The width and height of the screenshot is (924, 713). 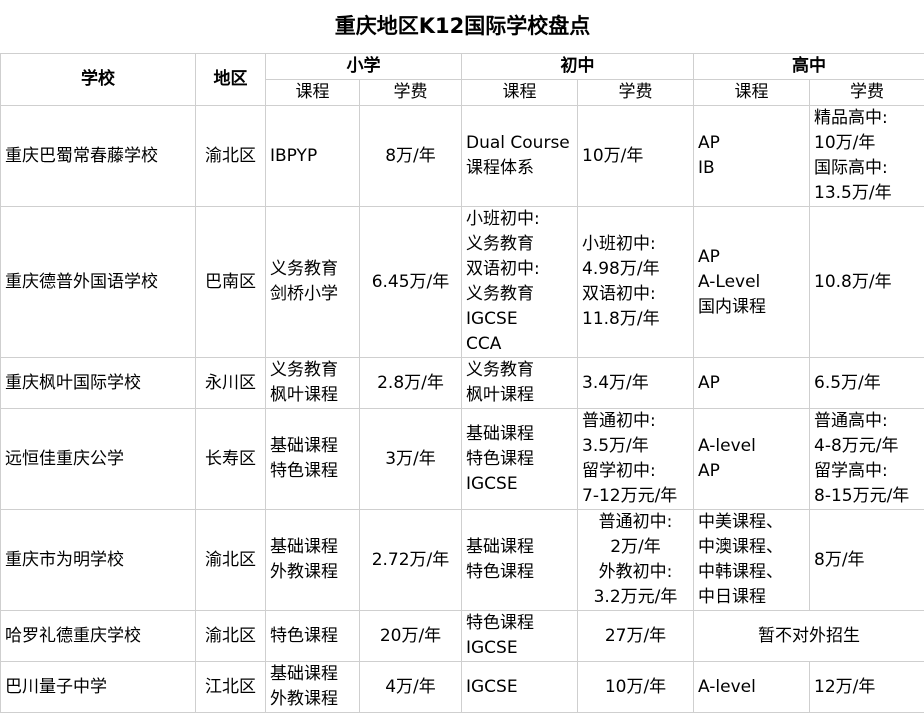 What do you see at coordinates (867, 156) in the screenshot?
I see `high-fee-cell: 精品高中:10万/年国际高中:13.5万/年` at bounding box center [867, 156].